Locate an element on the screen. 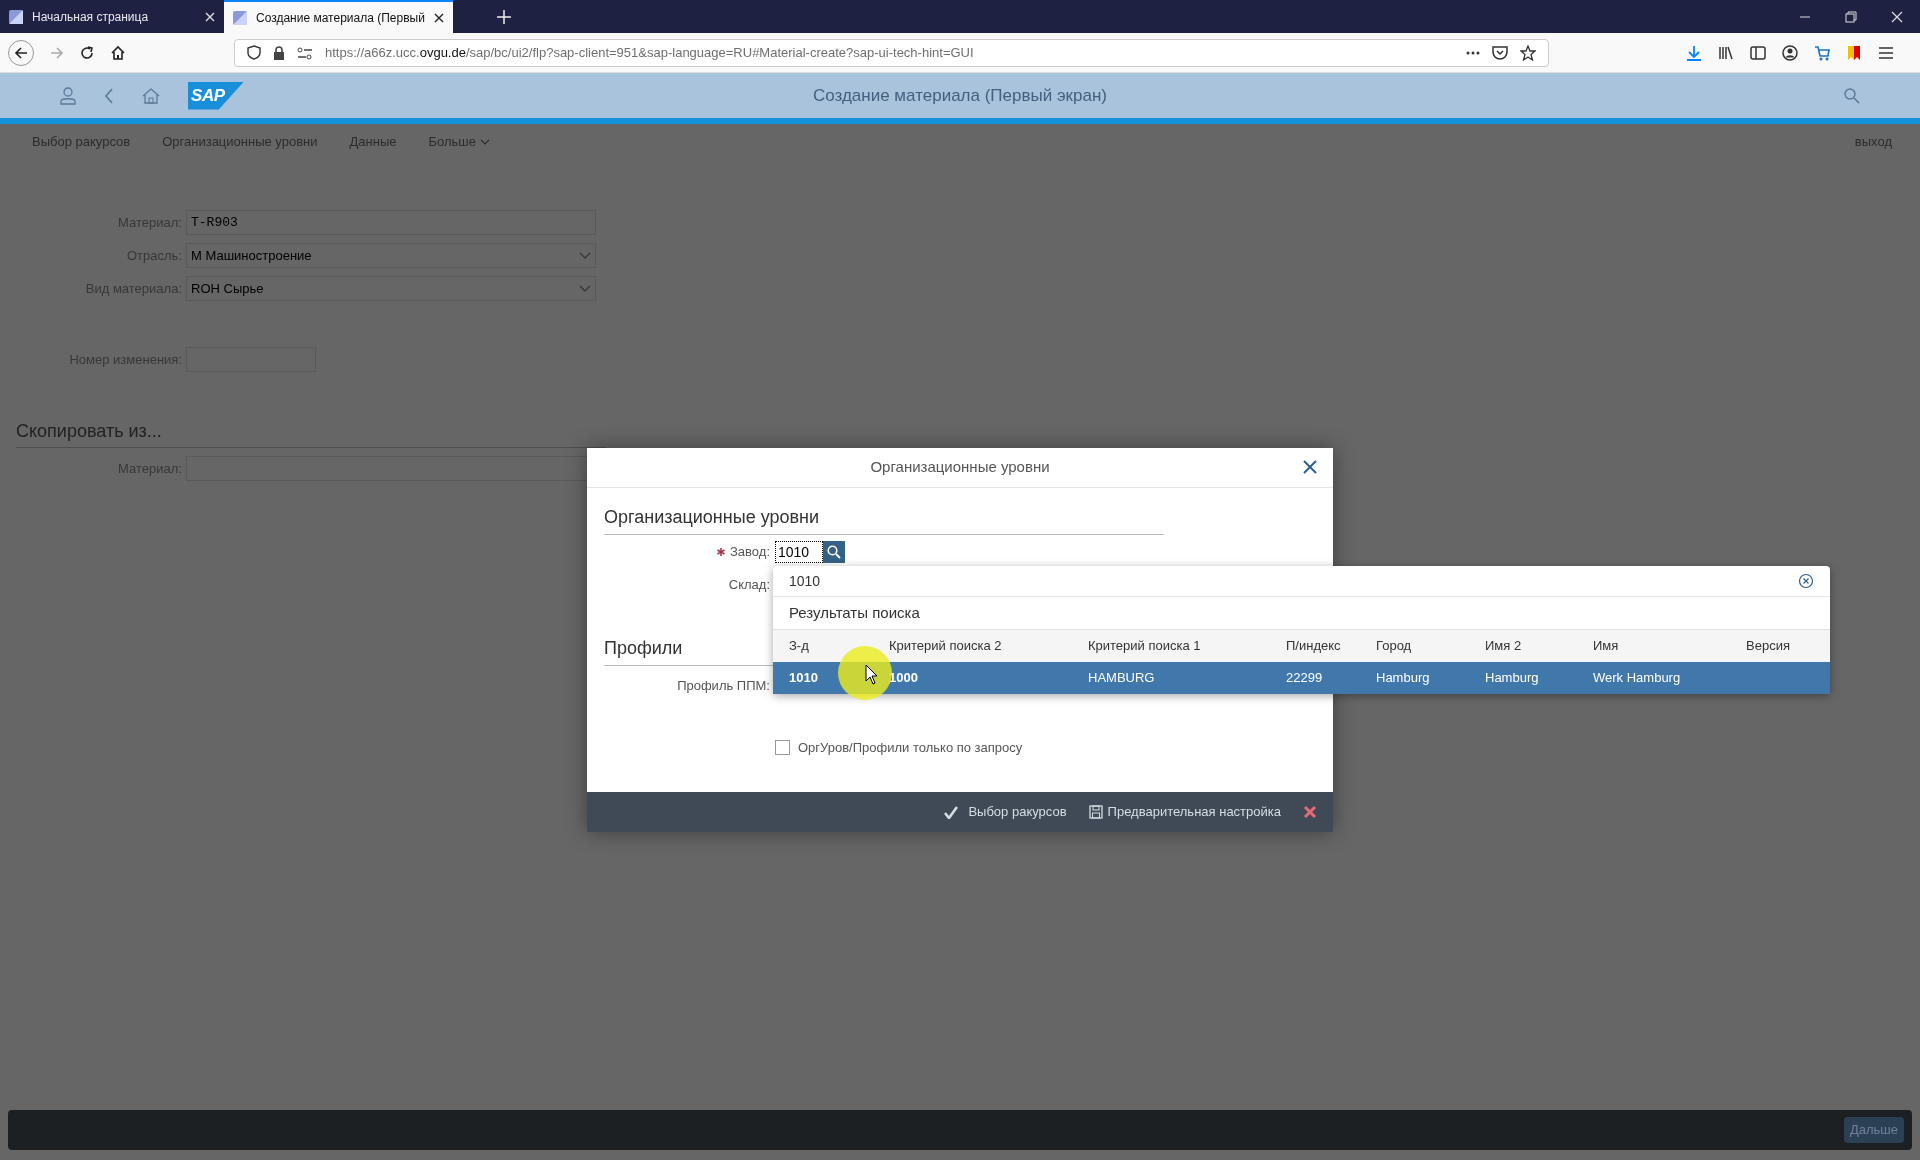 This screenshot has height=1160, width=1920. input-field: 1010 is located at coordinates (799, 552).